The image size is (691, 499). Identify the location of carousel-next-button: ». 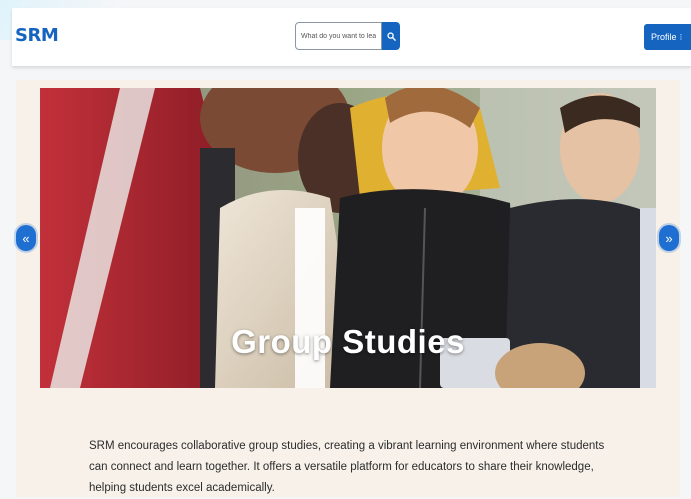
(669, 238).